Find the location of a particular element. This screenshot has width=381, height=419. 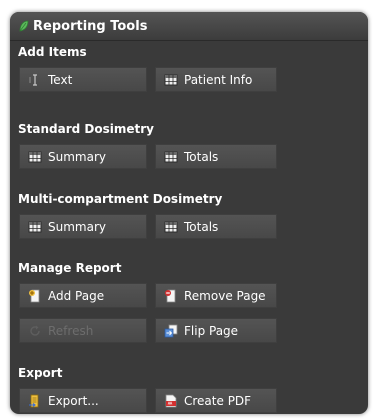

panel-title: Reporting Tools is located at coordinates (90, 26).